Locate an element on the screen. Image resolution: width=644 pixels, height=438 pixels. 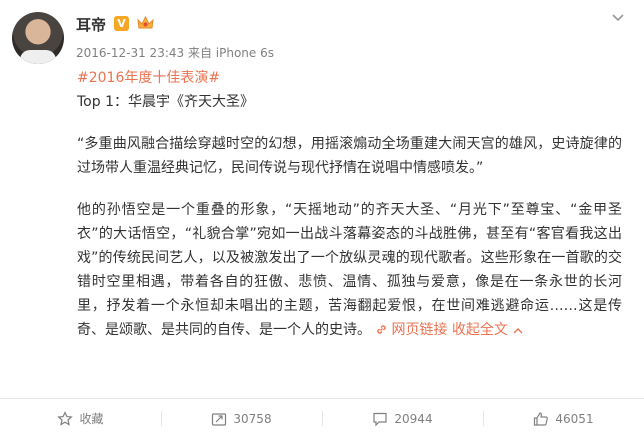
chevron-down-icon is located at coordinates (618, 18).